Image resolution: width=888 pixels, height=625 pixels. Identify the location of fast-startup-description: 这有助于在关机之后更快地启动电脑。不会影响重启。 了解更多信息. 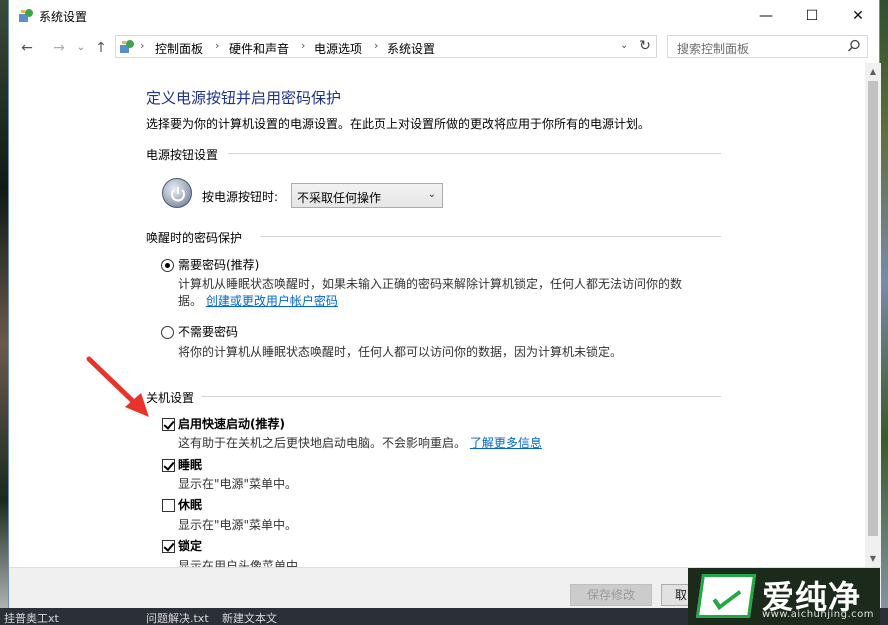
(360, 442).